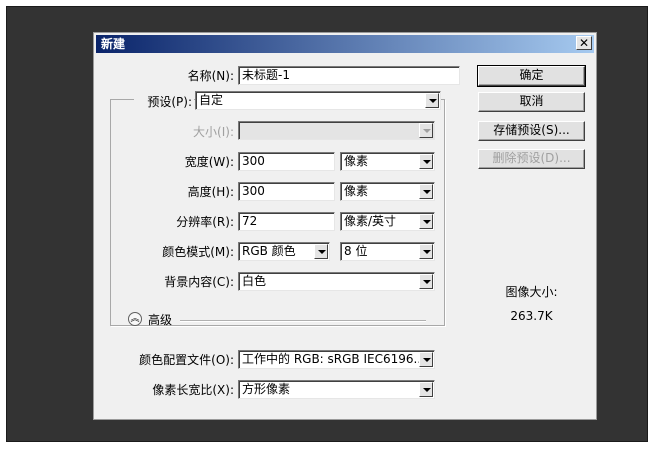 The height and width of the screenshot is (449, 656). I want to click on name-input: 未标题-1, so click(349, 75).